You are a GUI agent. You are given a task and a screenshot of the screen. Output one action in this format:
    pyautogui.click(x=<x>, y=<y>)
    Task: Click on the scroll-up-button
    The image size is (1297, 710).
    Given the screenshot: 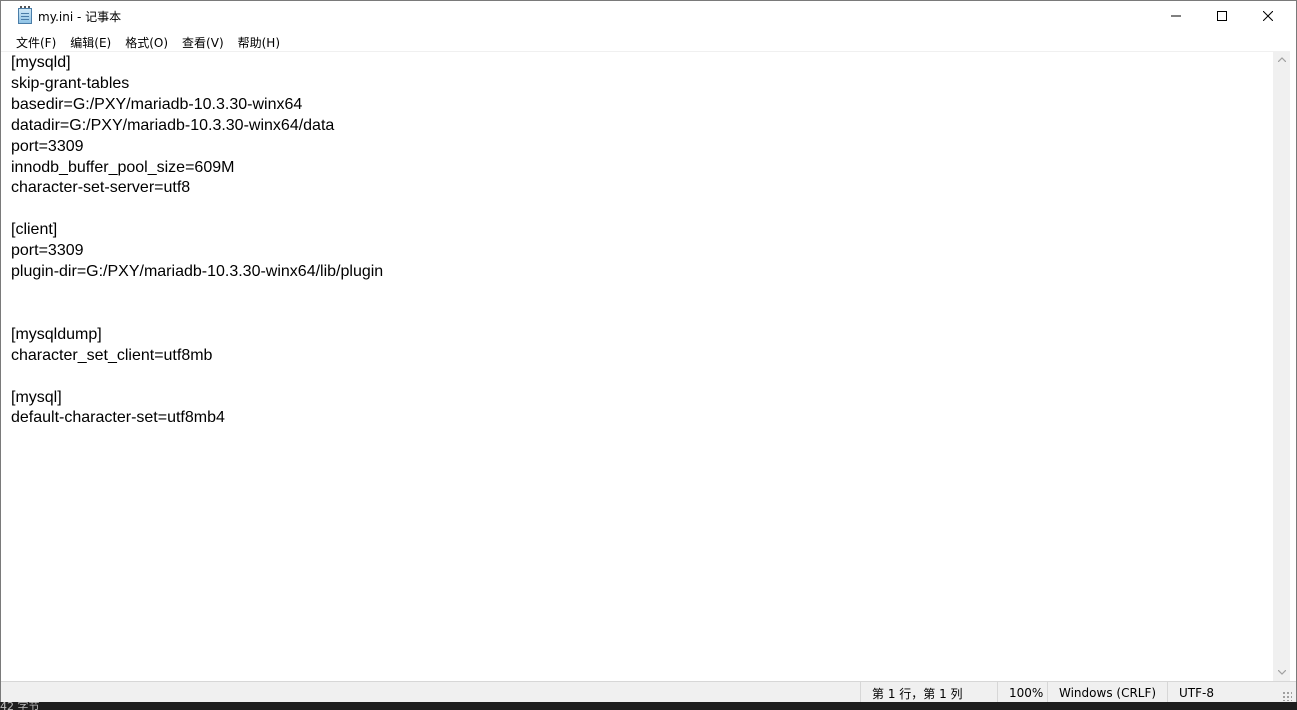 What is the action you would take?
    pyautogui.click(x=1281, y=59)
    